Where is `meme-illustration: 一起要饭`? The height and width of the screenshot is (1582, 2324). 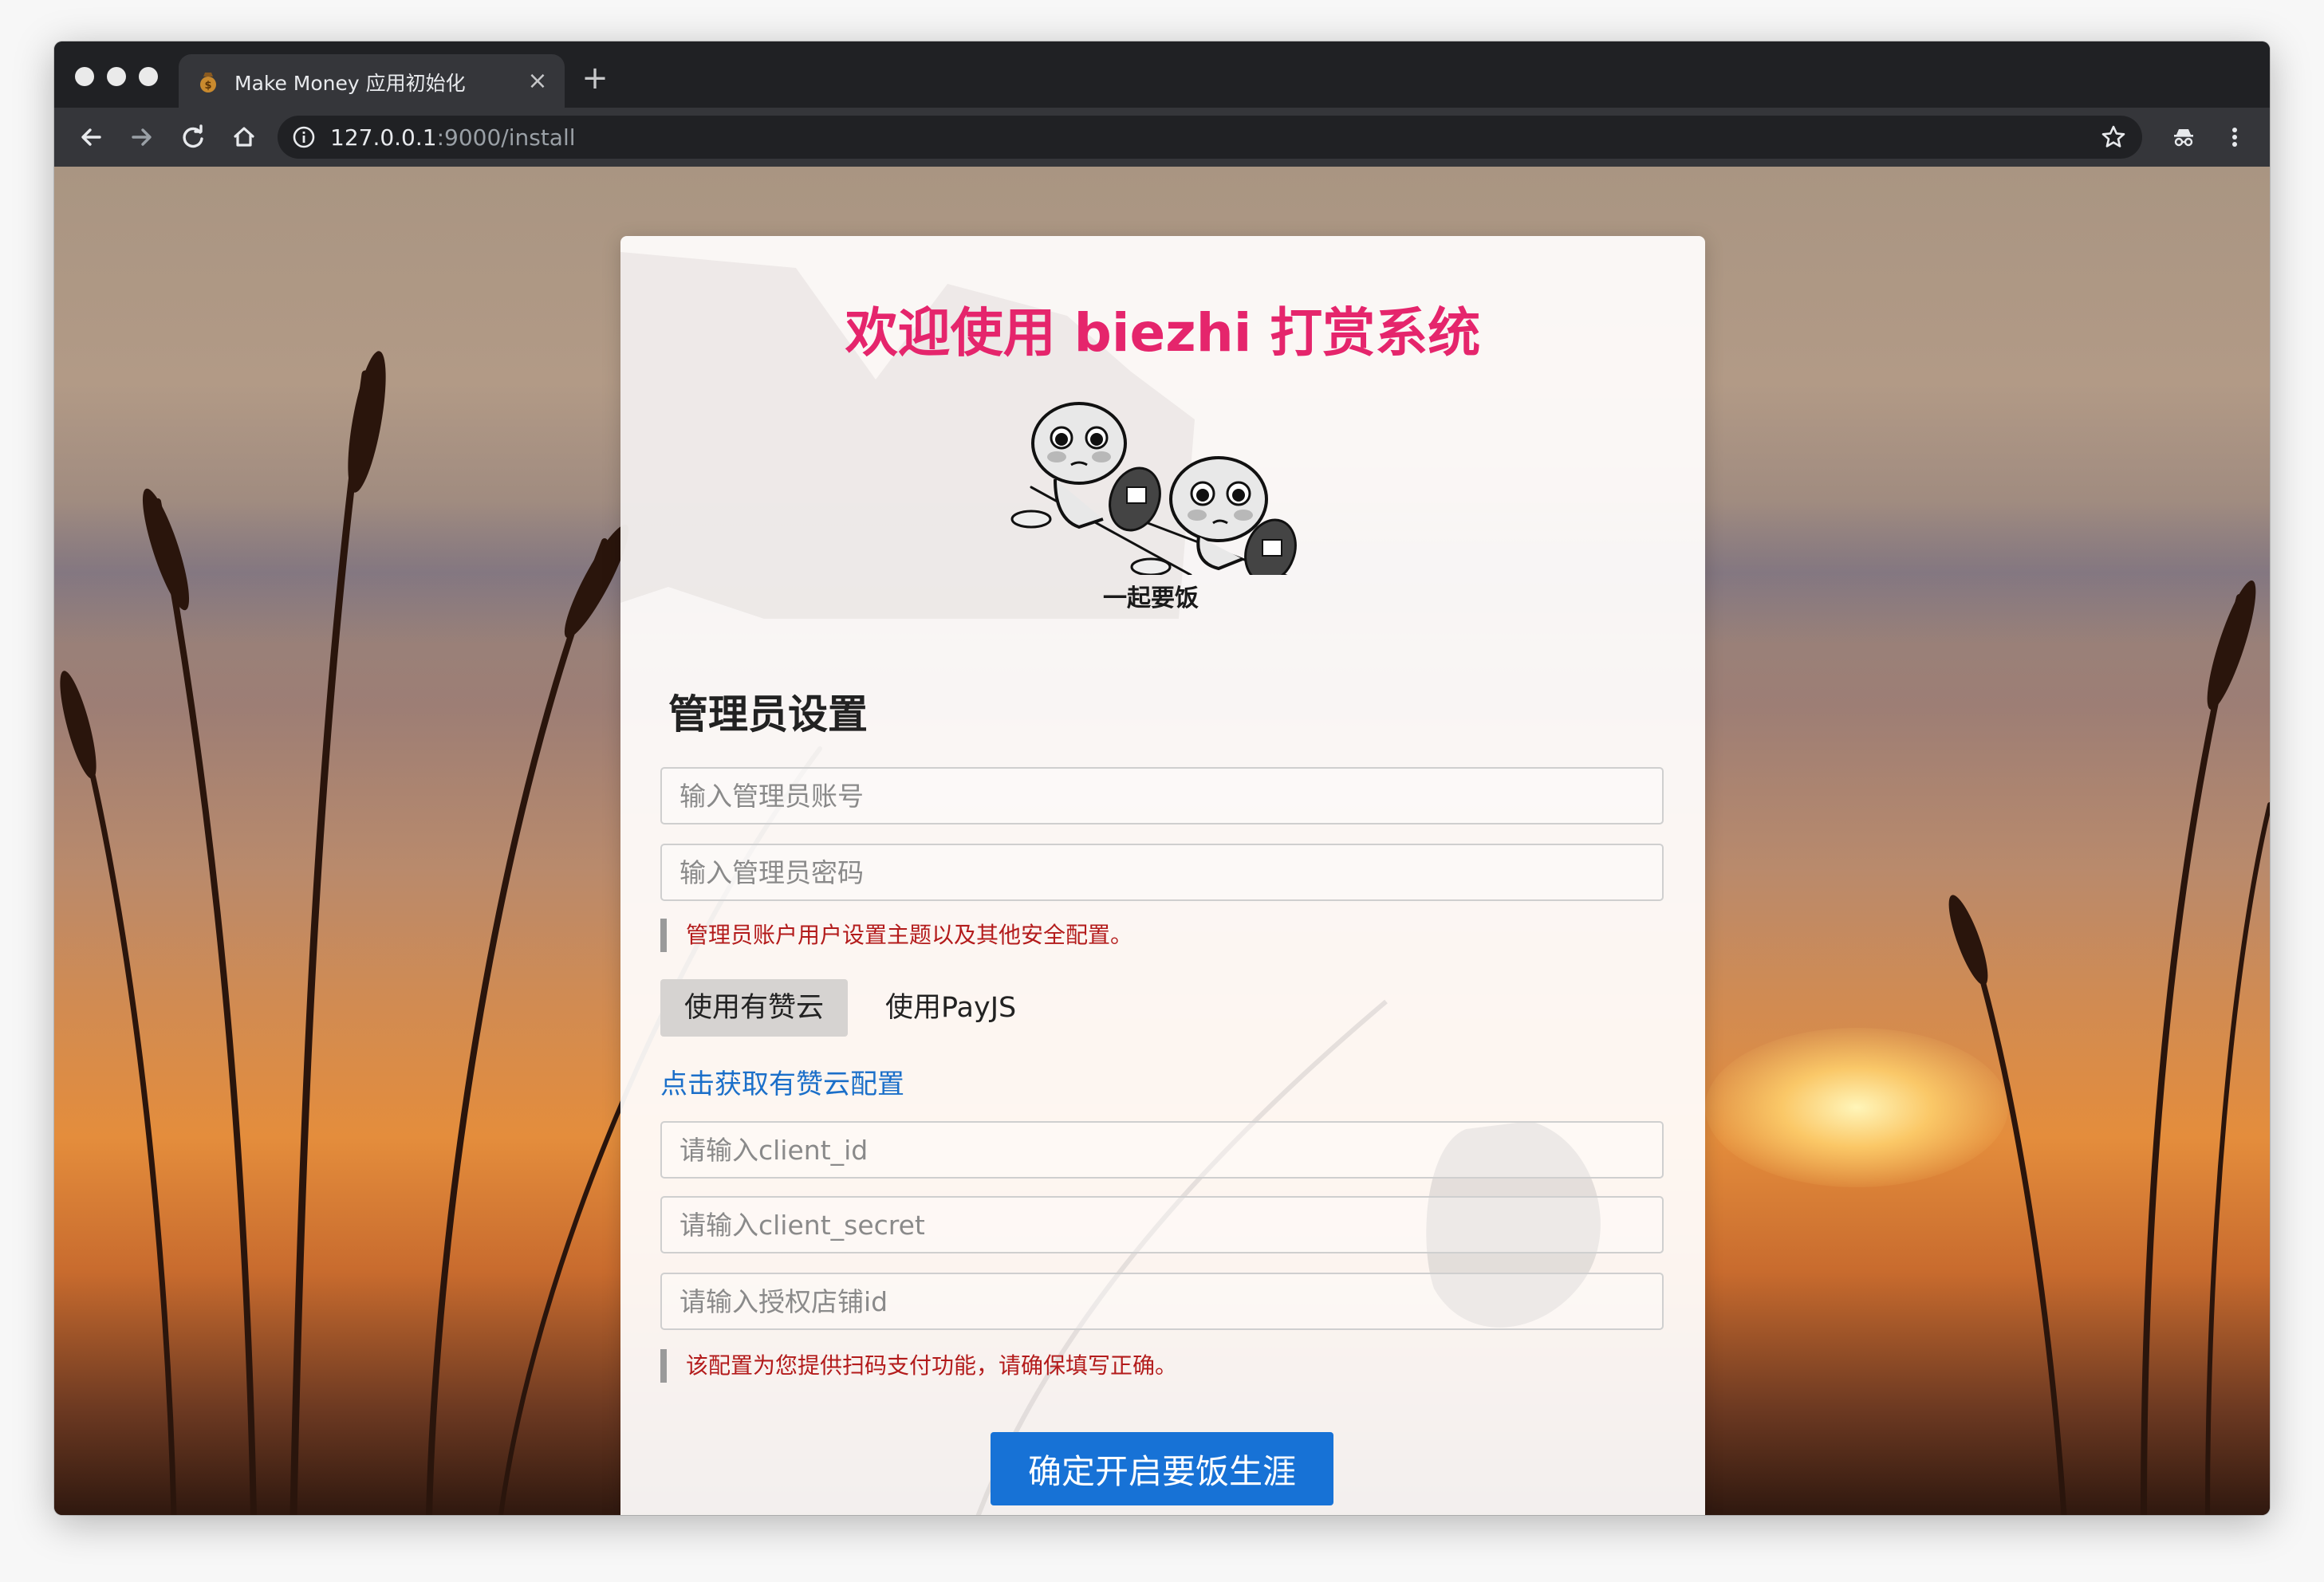
meme-illustration: 一起要饭 is located at coordinates (1168, 511).